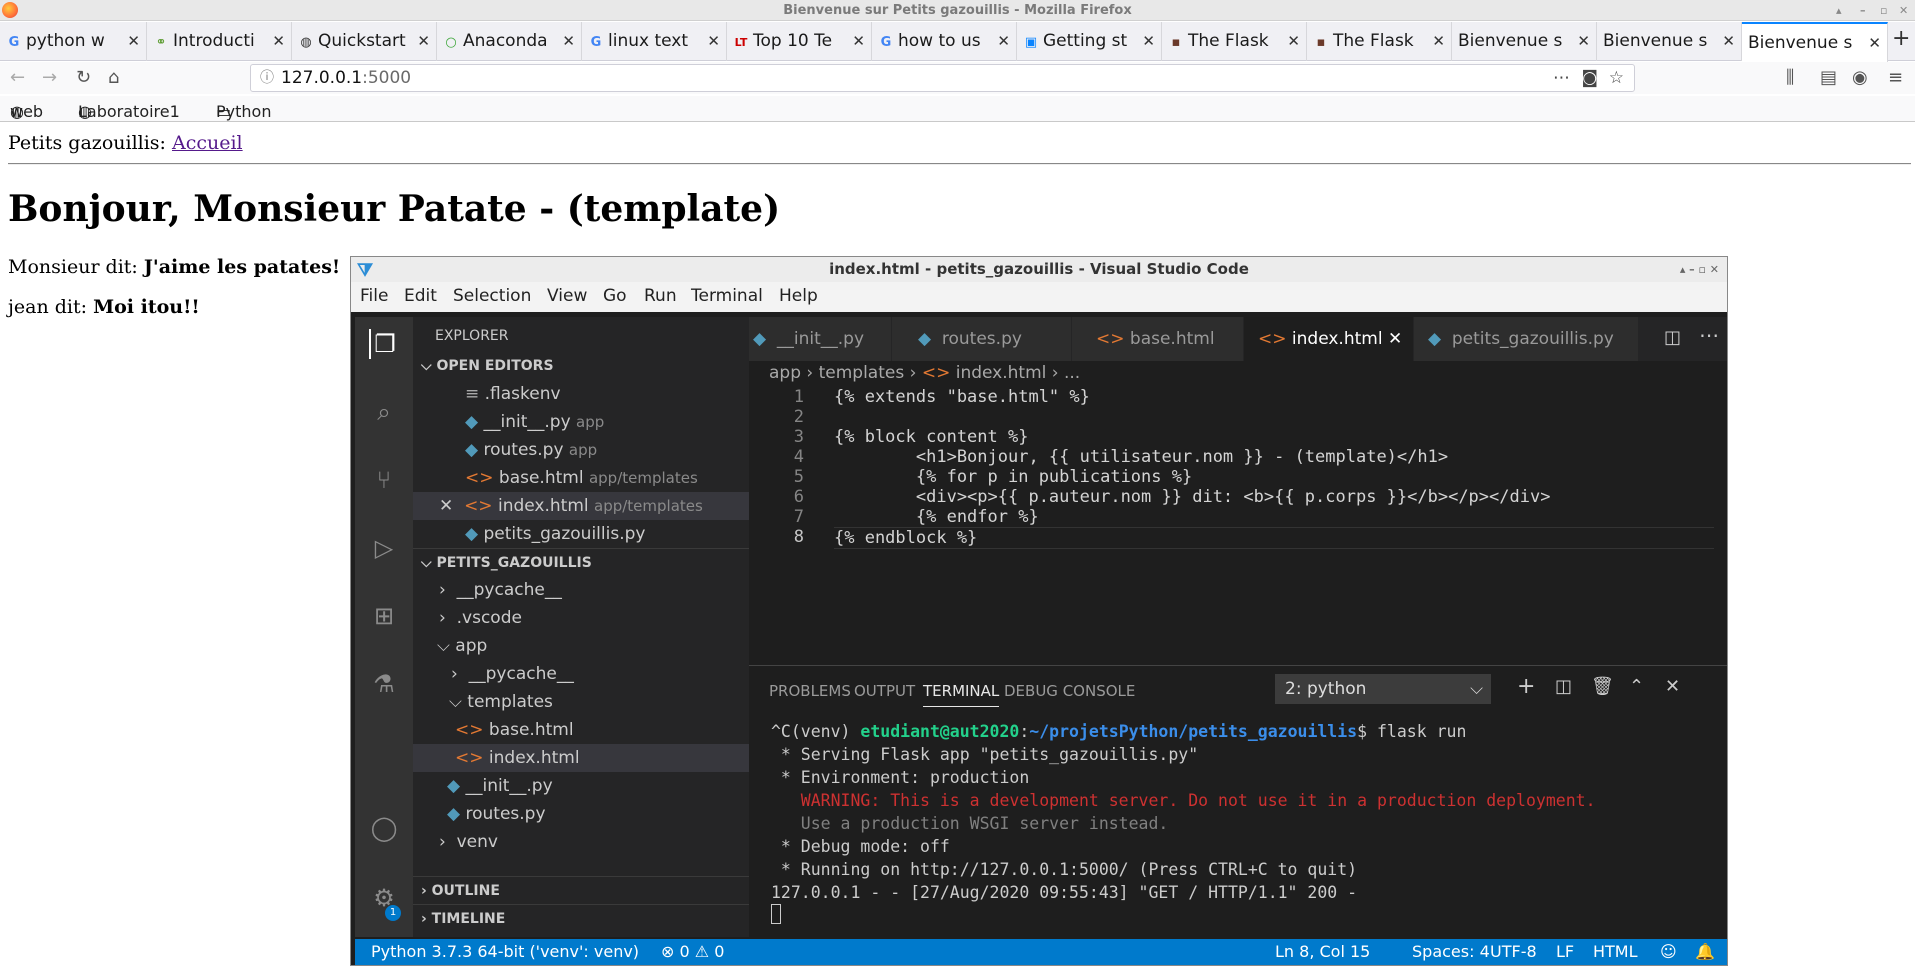 The width and height of the screenshot is (1915, 968). Describe the element at coordinates (446, 506) in the screenshot. I see `close-editor-icon: ✕` at that location.